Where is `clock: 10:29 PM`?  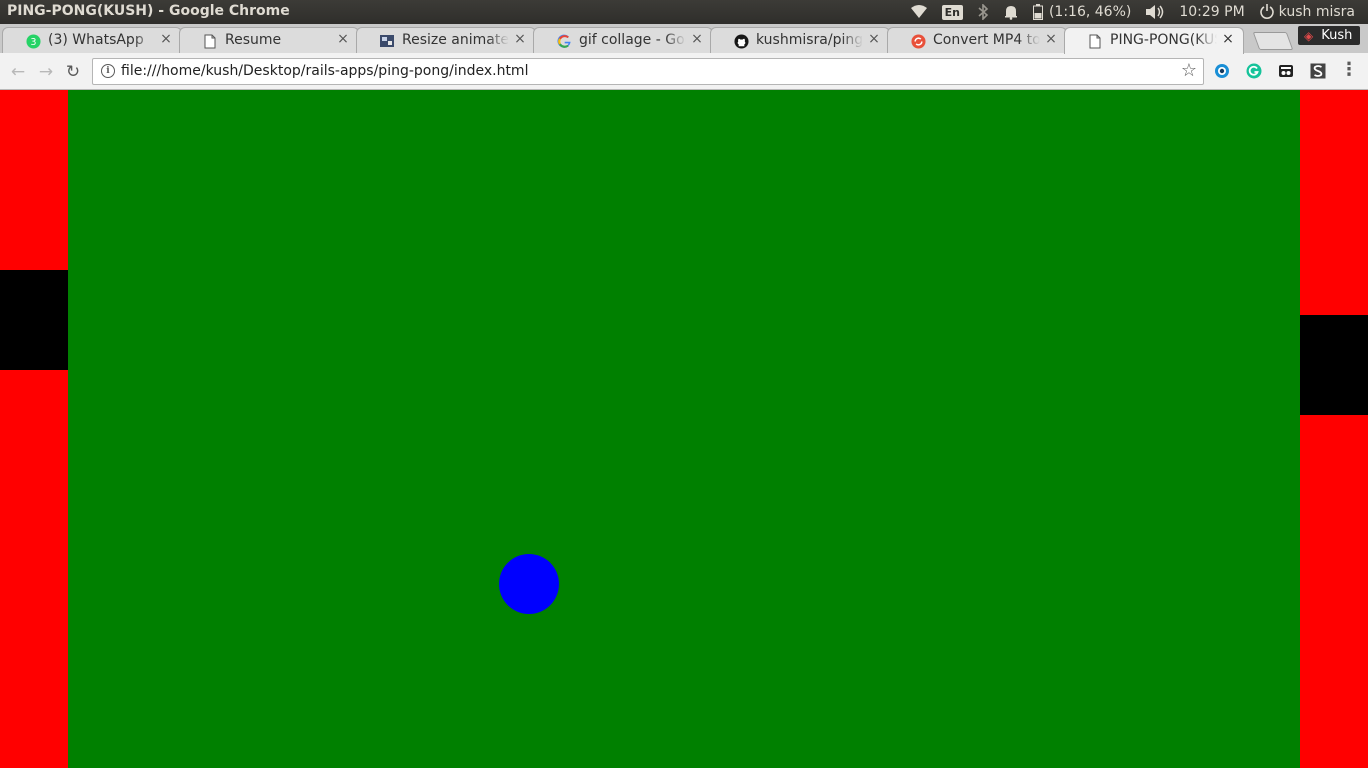
clock: 10:29 PM is located at coordinates (1211, 12).